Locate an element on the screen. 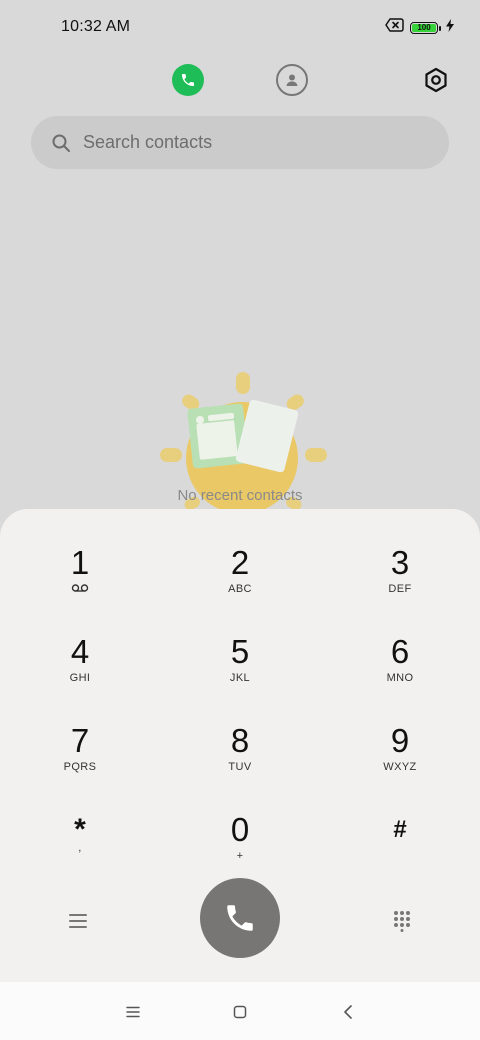  tab-calls is located at coordinates (188, 80).